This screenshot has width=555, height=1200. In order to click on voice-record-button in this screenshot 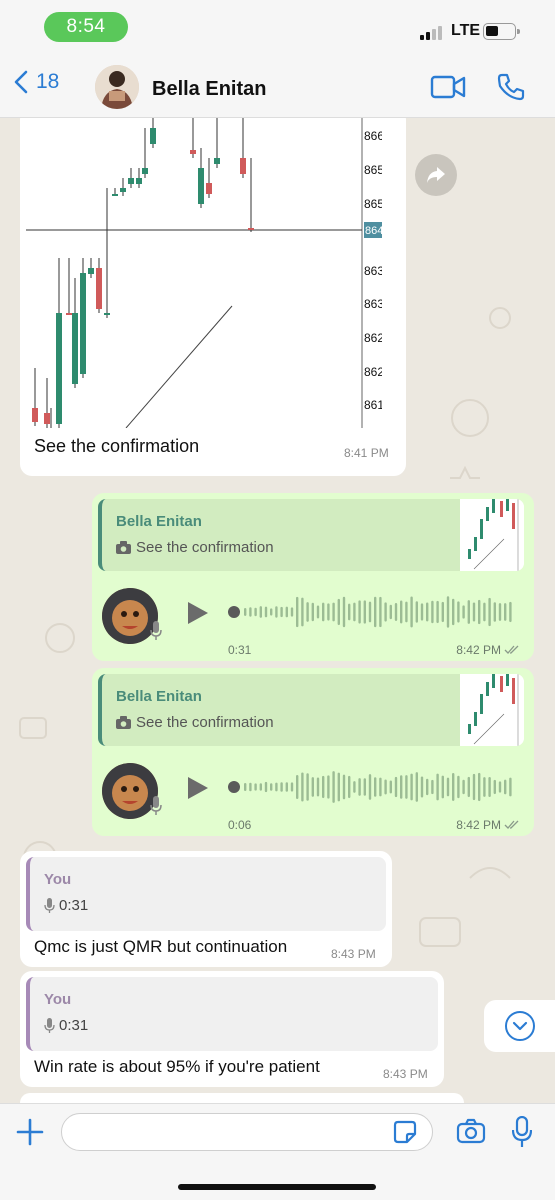, I will do `click(522, 1134)`.